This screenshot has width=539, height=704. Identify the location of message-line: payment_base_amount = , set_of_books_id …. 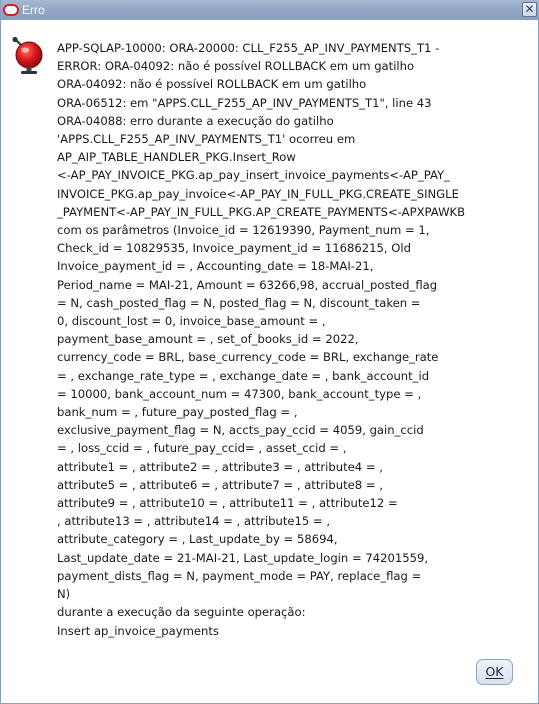
(208, 339).